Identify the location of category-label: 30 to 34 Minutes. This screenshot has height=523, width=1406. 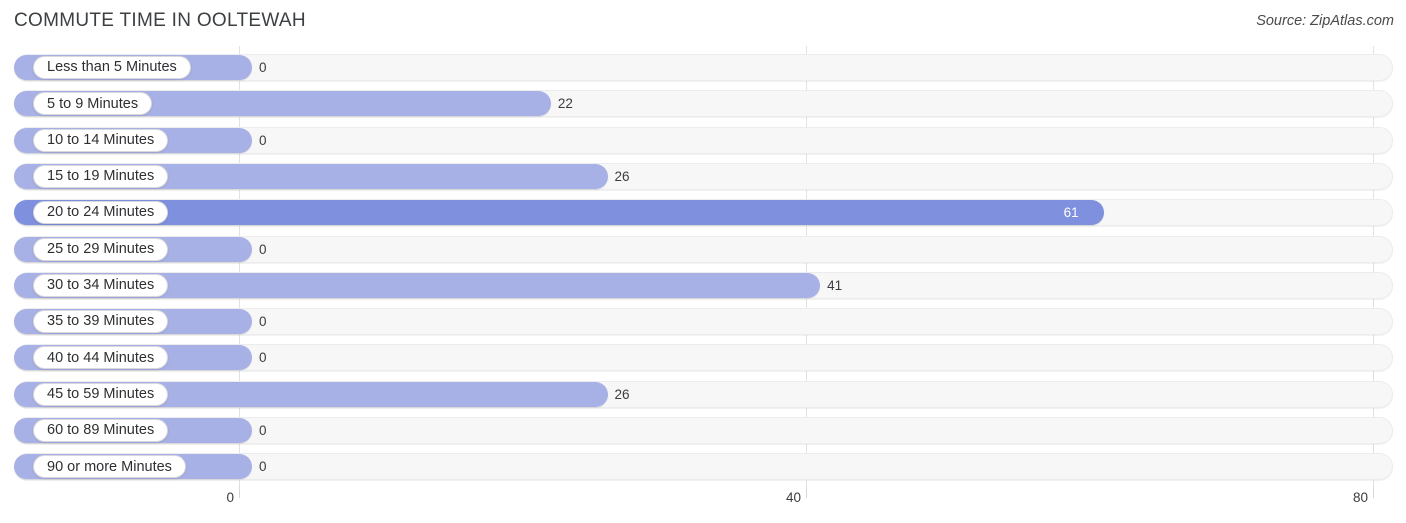
(101, 285).